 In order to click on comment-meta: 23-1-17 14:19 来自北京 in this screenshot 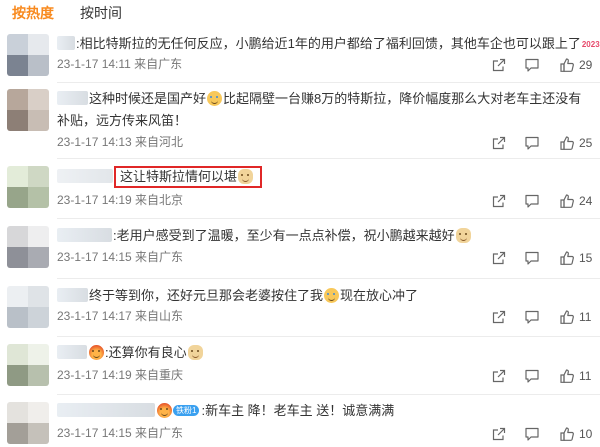, I will do `click(120, 200)`.